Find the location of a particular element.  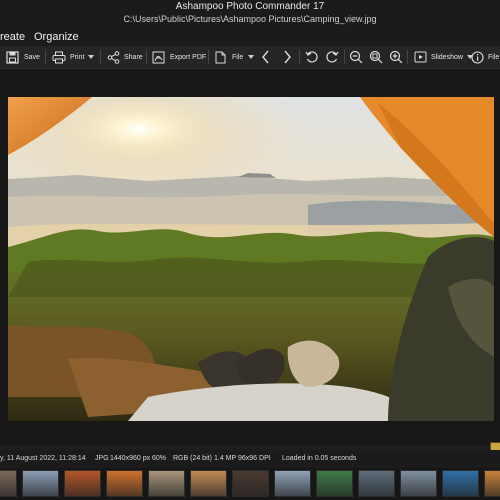

save-label: Save is located at coordinates (32, 57).